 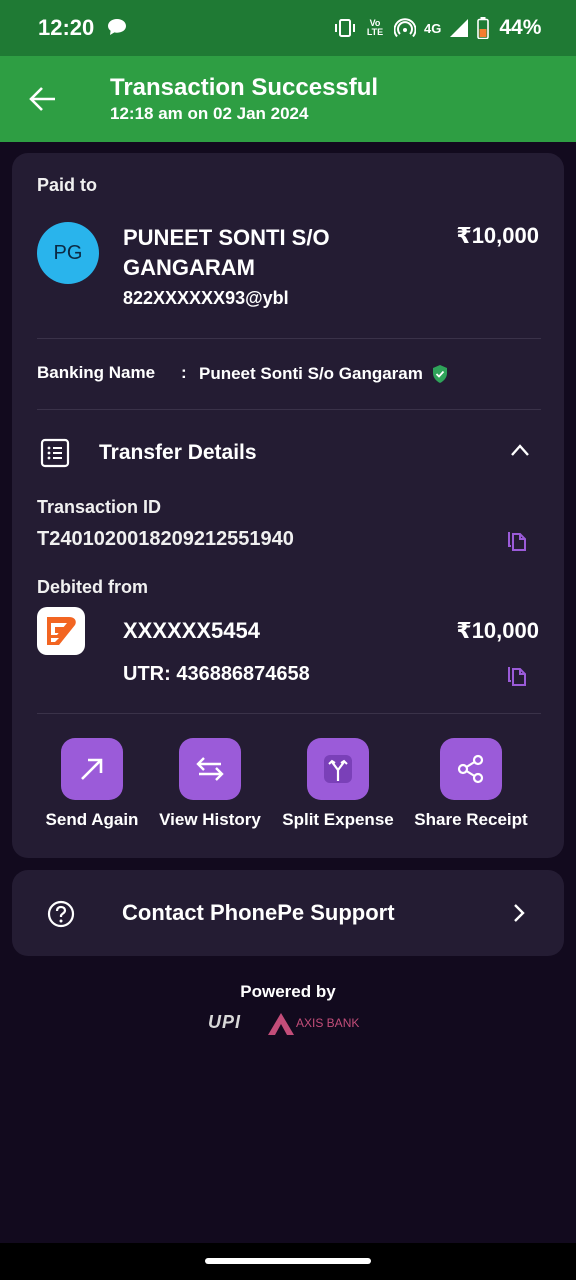 I want to click on upi-logo: UPI, so click(x=225, y=1022).